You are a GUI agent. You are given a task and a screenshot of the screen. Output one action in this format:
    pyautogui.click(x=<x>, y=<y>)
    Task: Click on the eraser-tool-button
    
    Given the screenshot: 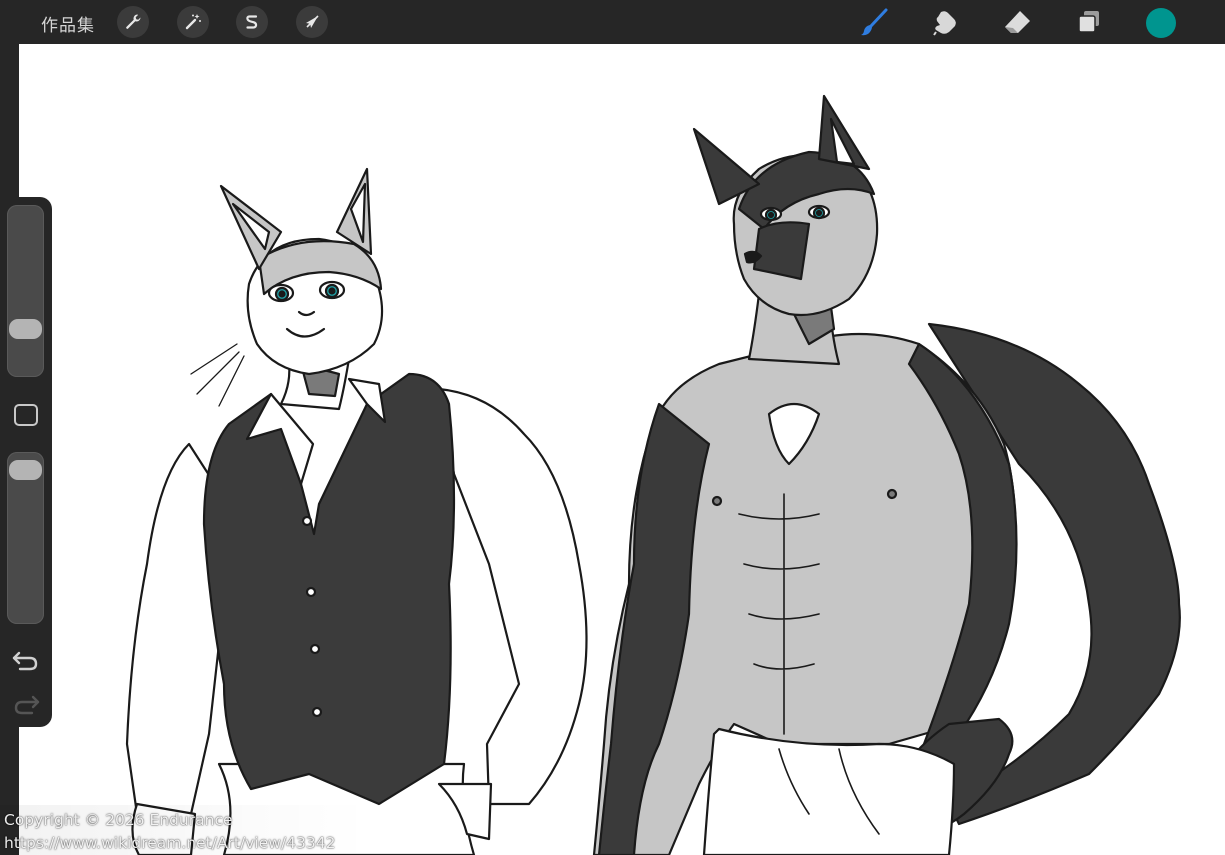 What is the action you would take?
    pyautogui.click(x=1017, y=22)
    